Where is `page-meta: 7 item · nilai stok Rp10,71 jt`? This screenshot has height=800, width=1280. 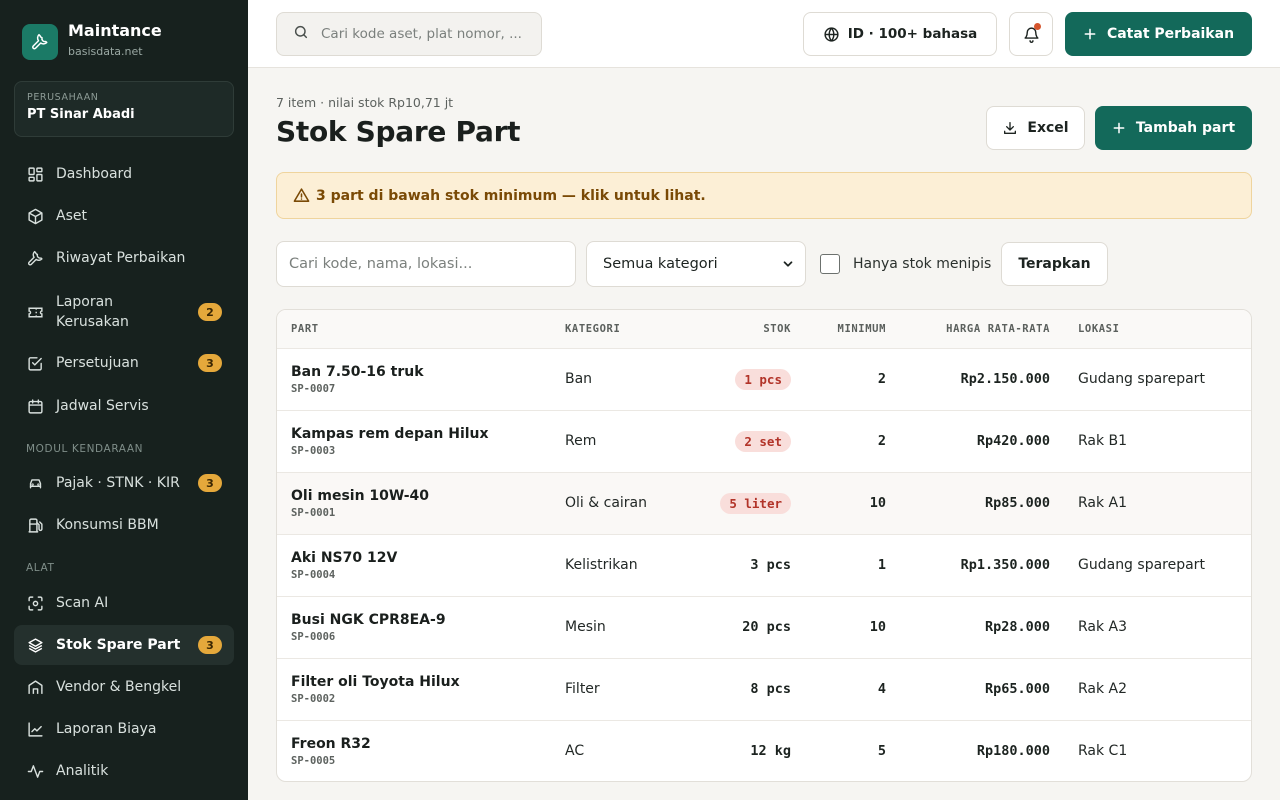 page-meta: 7 item · nilai stok Rp10,71 jt is located at coordinates (365, 102).